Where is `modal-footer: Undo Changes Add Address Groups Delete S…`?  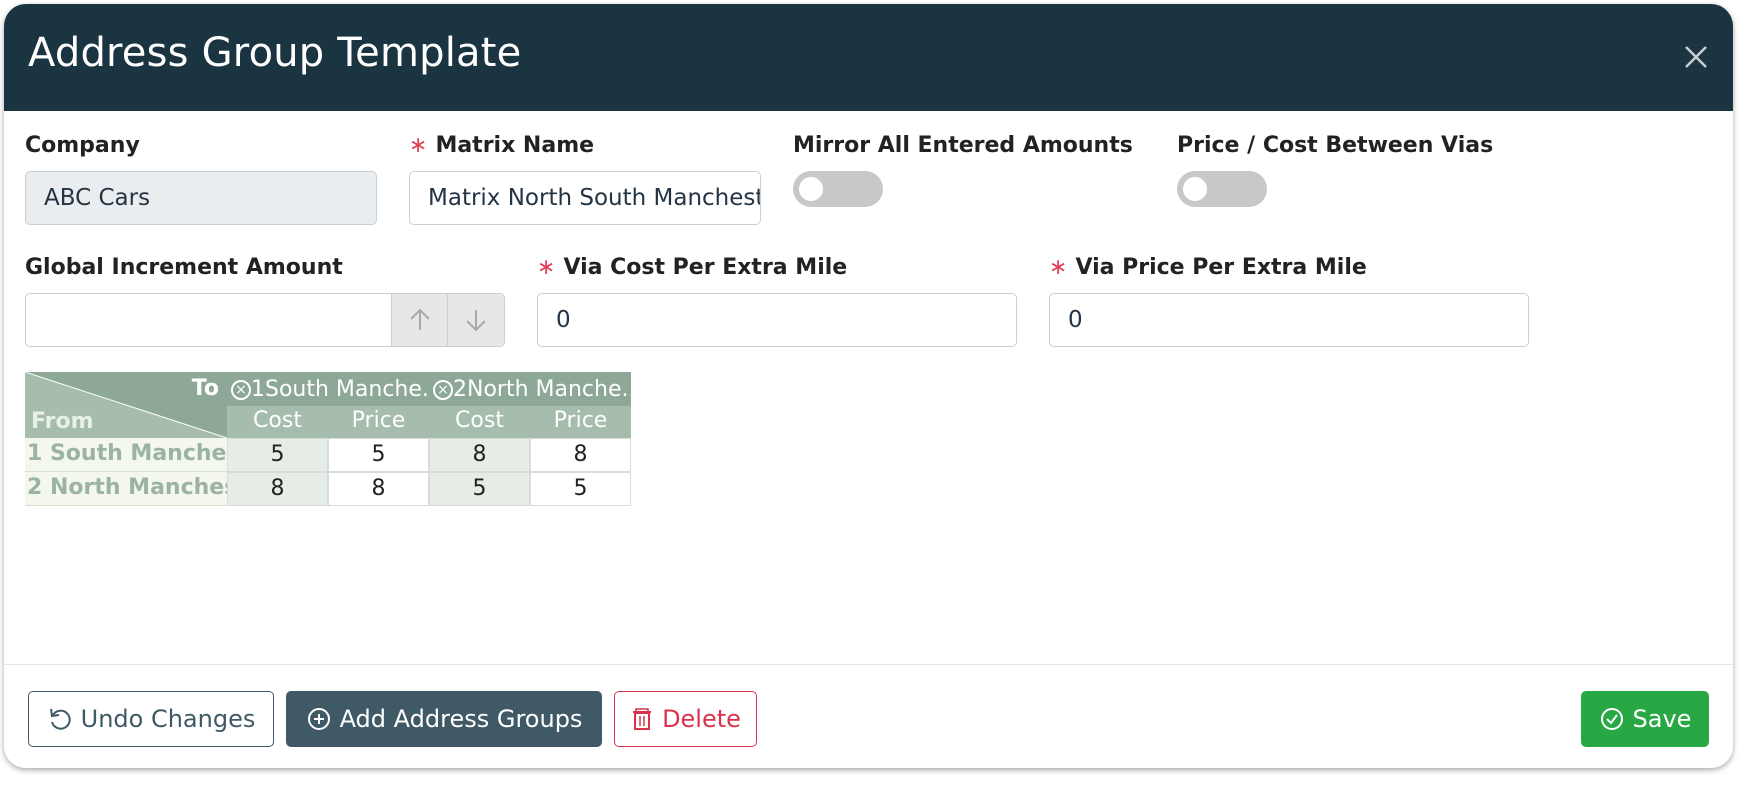 modal-footer: Undo Changes Add Address Groups Delete S… is located at coordinates (868, 716).